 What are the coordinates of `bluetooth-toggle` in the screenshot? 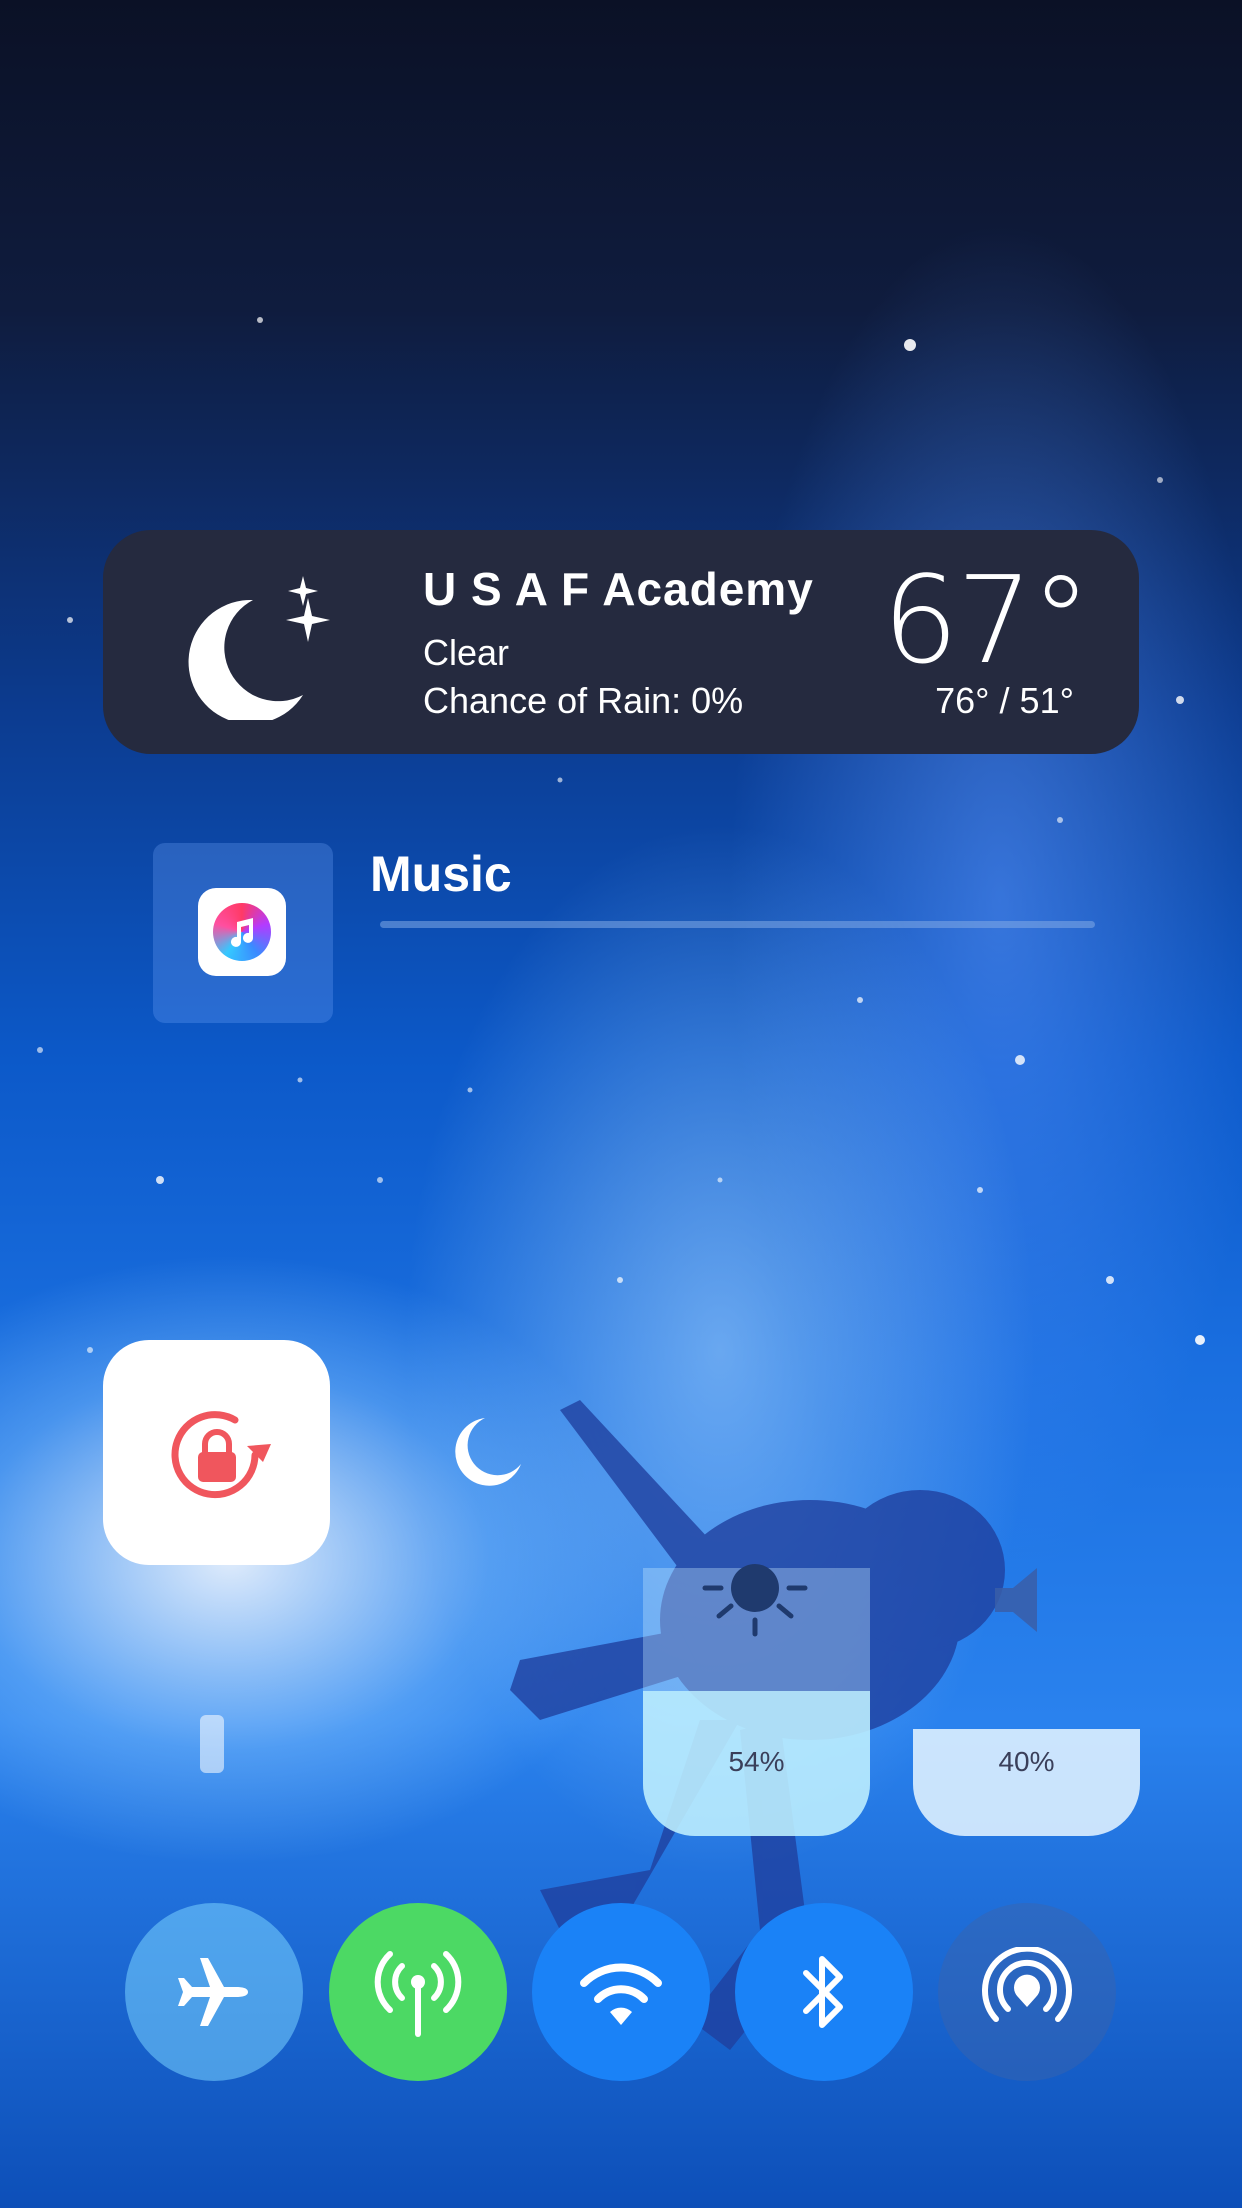 It's located at (824, 1992).